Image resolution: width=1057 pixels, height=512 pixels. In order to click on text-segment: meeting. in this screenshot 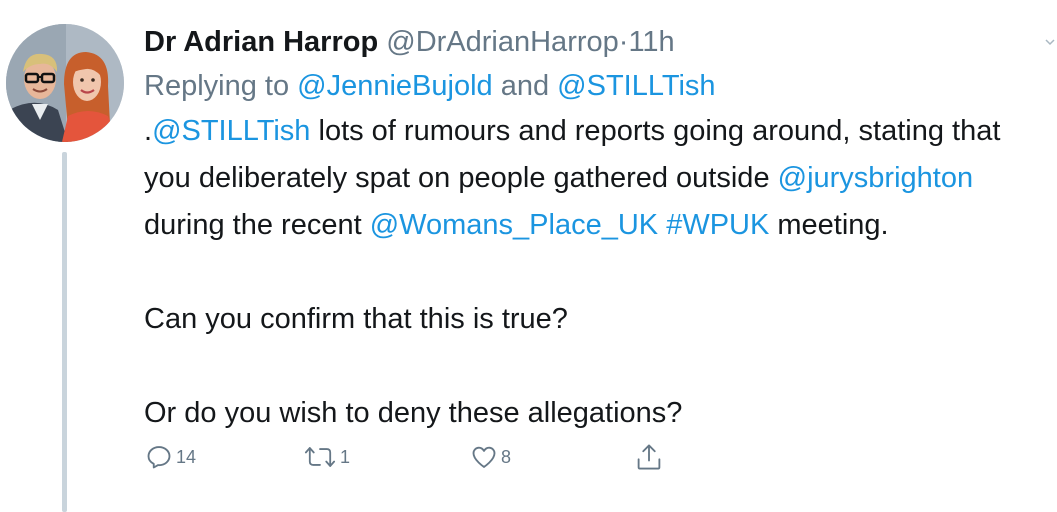, I will do `click(829, 225)`.